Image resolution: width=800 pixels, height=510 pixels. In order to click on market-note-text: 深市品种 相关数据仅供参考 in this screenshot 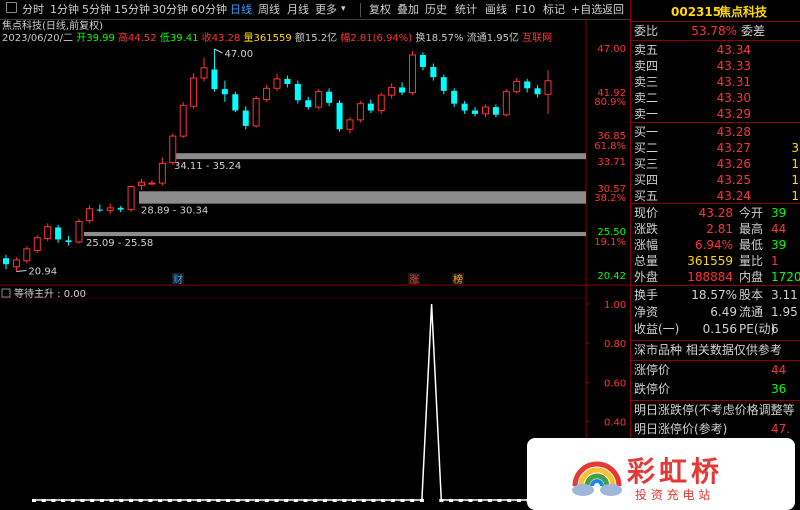, I will do `click(708, 350)`.